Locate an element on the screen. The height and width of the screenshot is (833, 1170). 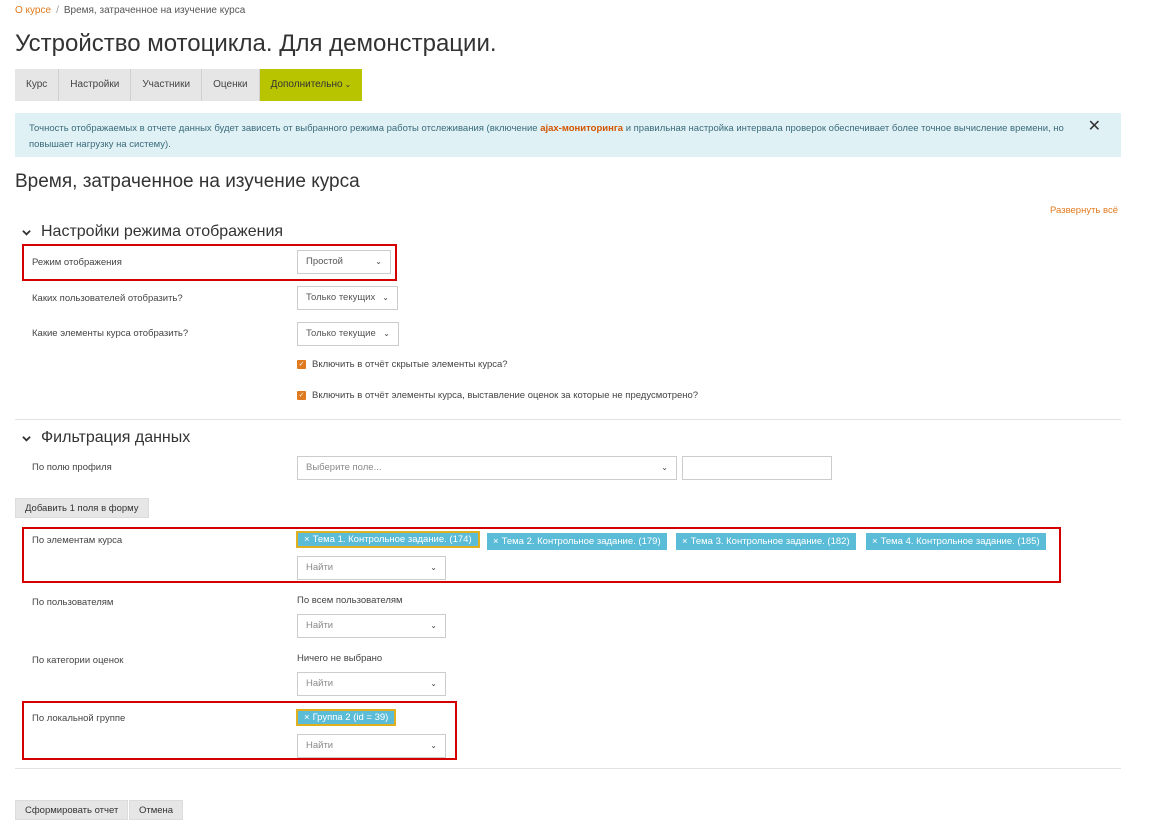
elements-display-label: Какие элементы курса отобразить? is located at coordinates (110, 333).